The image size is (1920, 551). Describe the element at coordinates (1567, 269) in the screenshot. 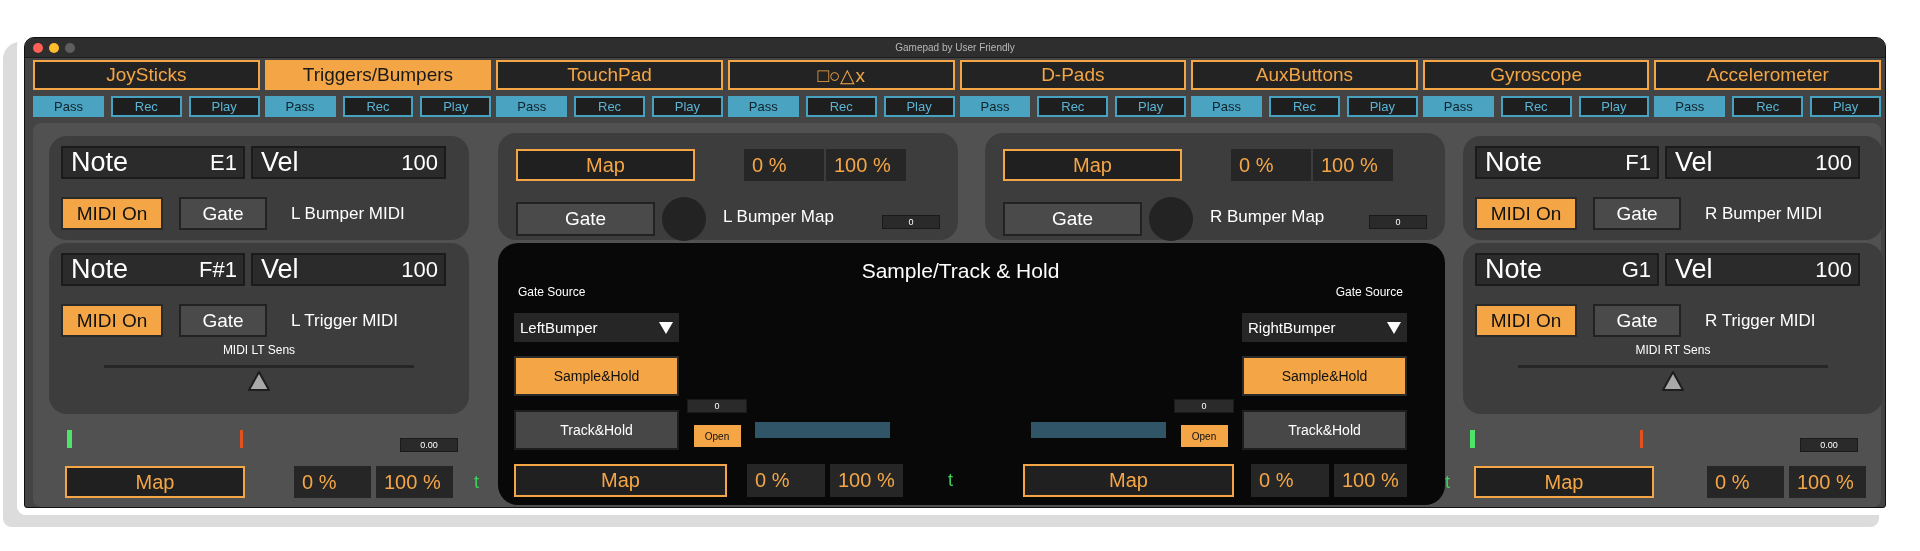

I see `note-field: Note G1` at that location.